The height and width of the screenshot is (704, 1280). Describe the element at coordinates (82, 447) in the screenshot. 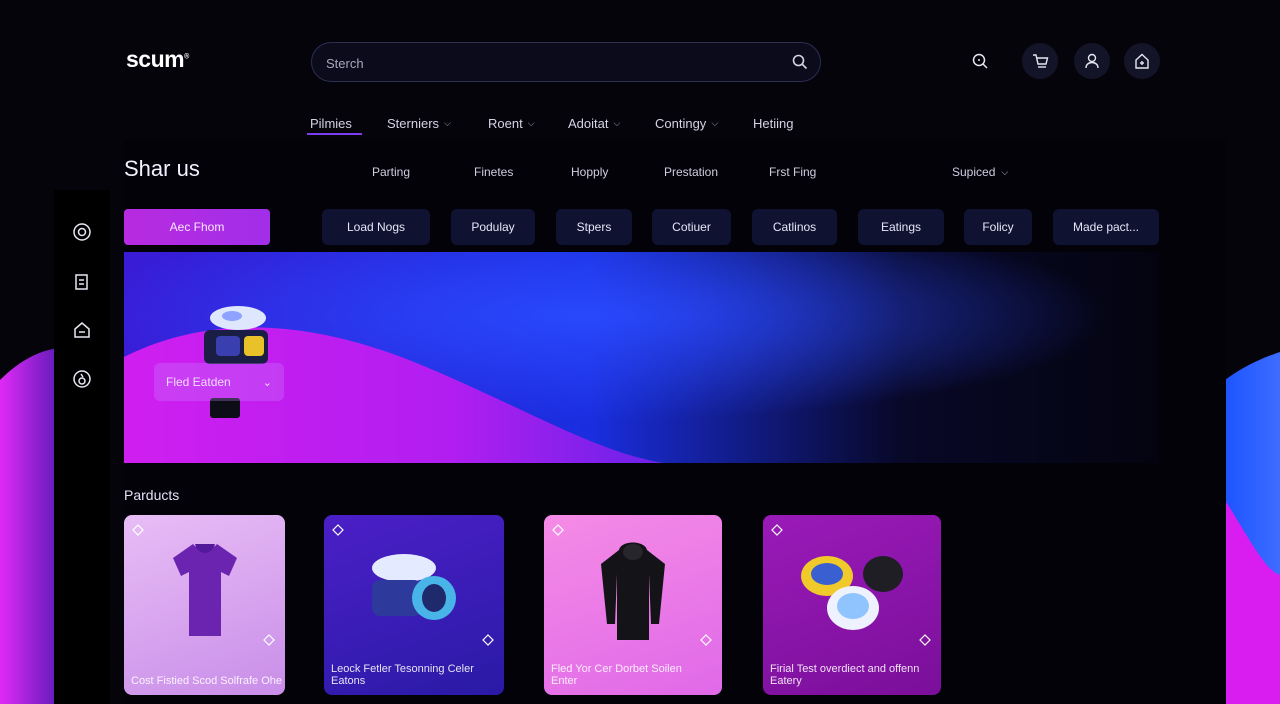

I see `sidebar-panel` at that location.